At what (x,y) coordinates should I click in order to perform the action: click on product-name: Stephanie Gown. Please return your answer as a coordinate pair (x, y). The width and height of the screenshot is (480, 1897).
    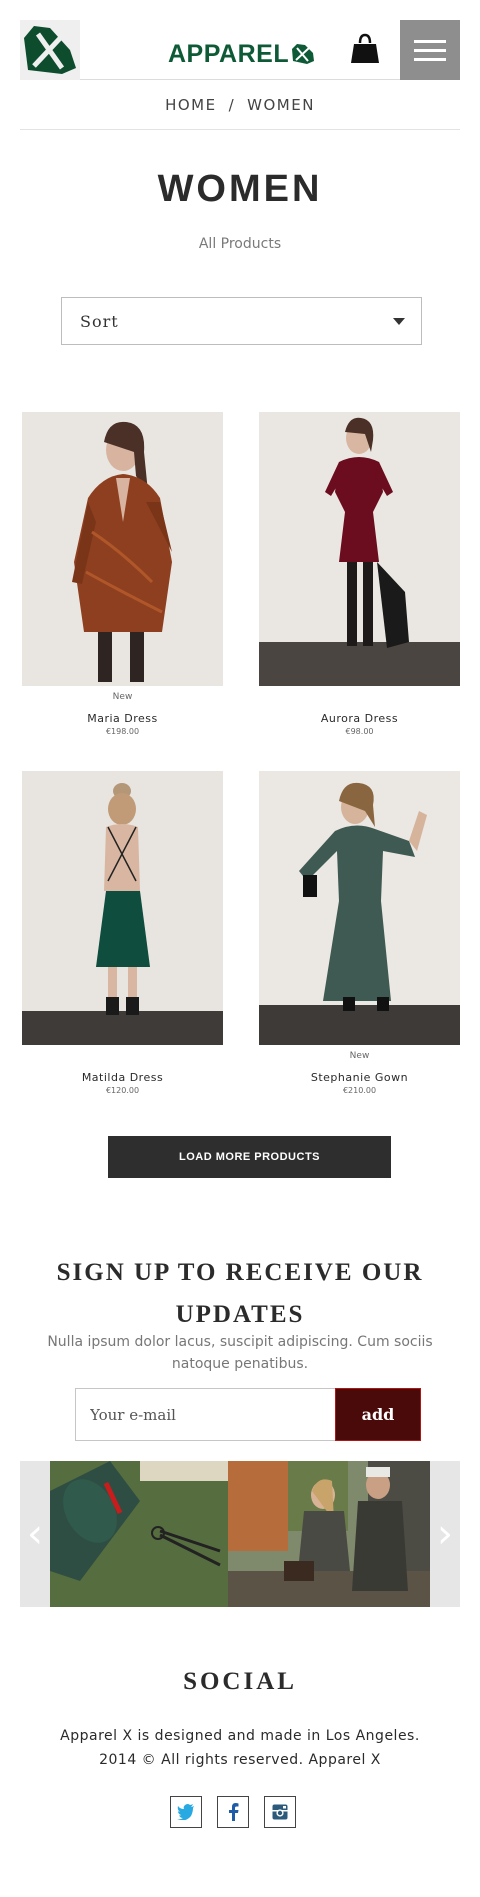
    Looking at the image, I should click on (359, 1077).